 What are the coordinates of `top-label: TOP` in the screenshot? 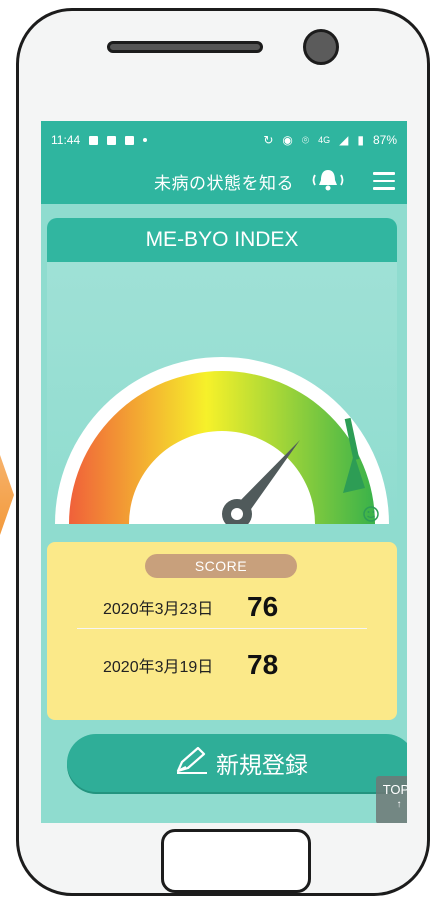 It's located at (394, 789).